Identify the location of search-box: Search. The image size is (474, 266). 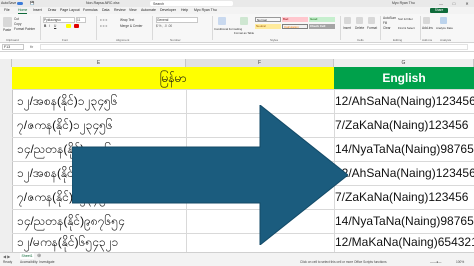
(191, 3).